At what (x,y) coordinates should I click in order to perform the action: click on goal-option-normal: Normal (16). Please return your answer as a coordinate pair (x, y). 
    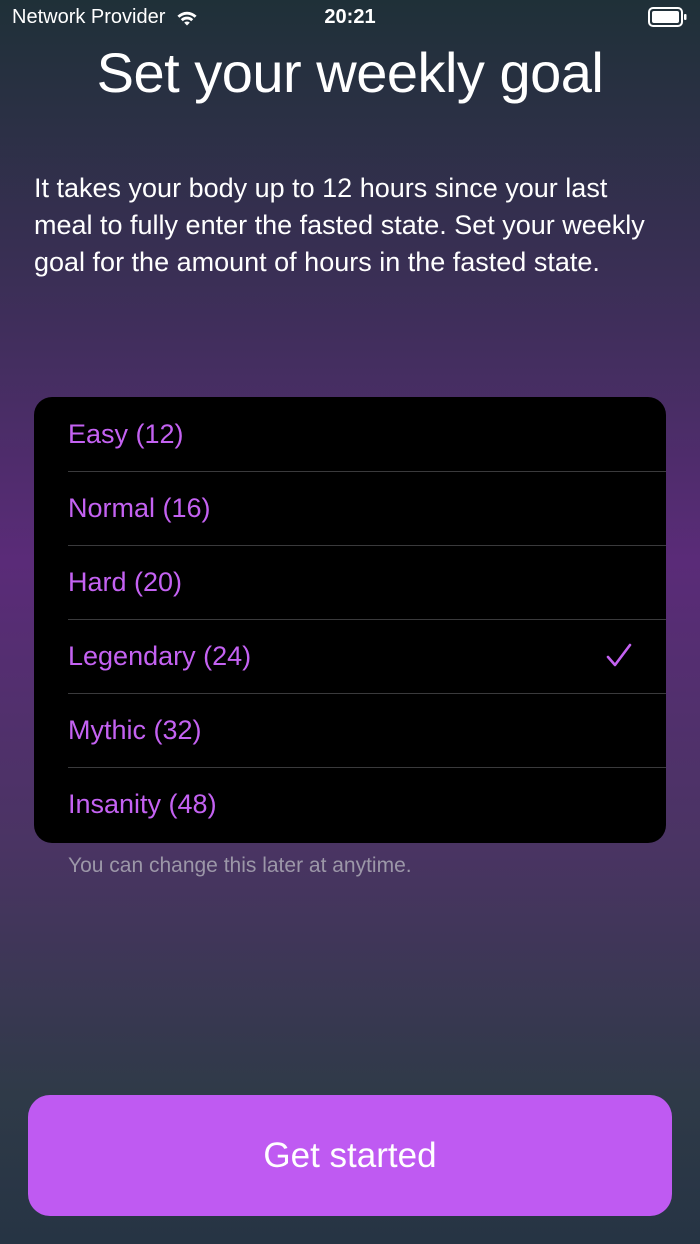
    Looking at the image, I should click on (350, 508).